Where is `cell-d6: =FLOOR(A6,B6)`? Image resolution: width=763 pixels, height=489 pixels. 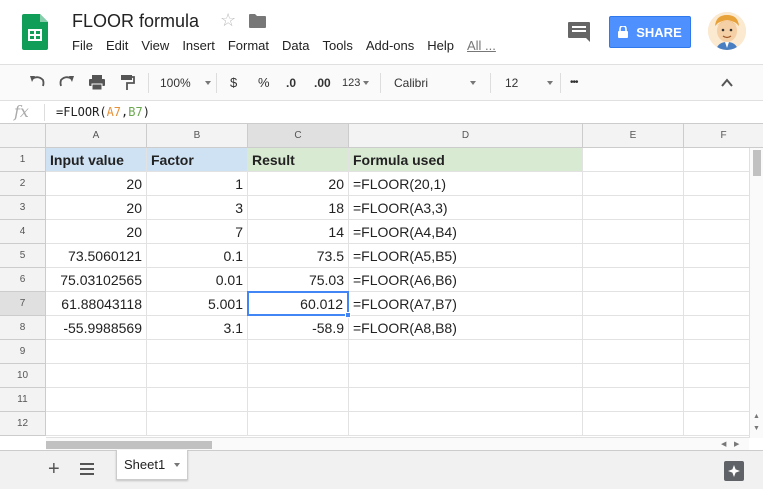
cell-d6: =FLOOR(A6,B6) is located at coordinates (466, 280).